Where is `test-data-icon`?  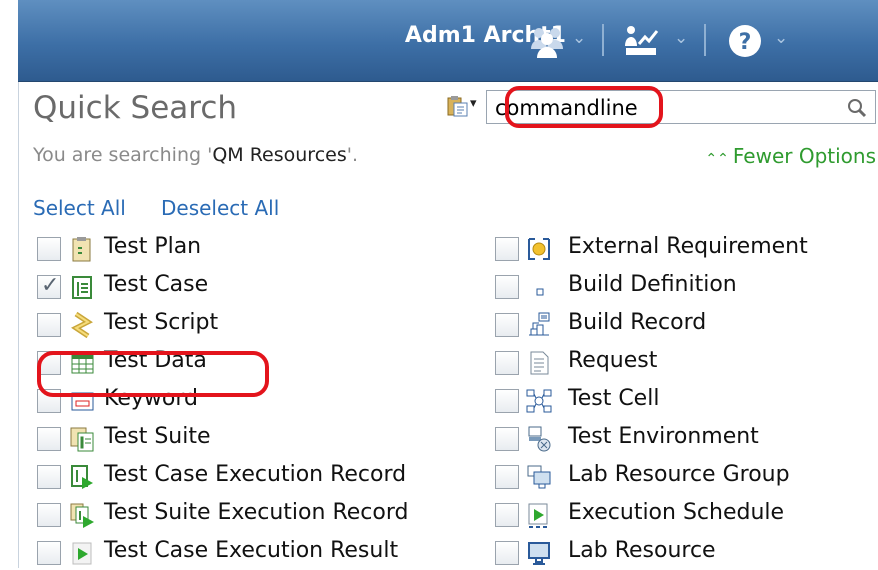 test-data-icon is located at coordinates (82, 363).